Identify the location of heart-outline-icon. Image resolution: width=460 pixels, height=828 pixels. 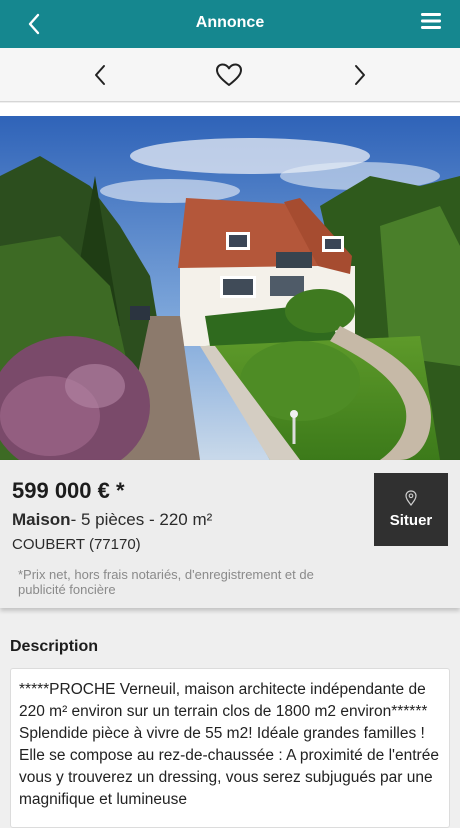
(229, 74).